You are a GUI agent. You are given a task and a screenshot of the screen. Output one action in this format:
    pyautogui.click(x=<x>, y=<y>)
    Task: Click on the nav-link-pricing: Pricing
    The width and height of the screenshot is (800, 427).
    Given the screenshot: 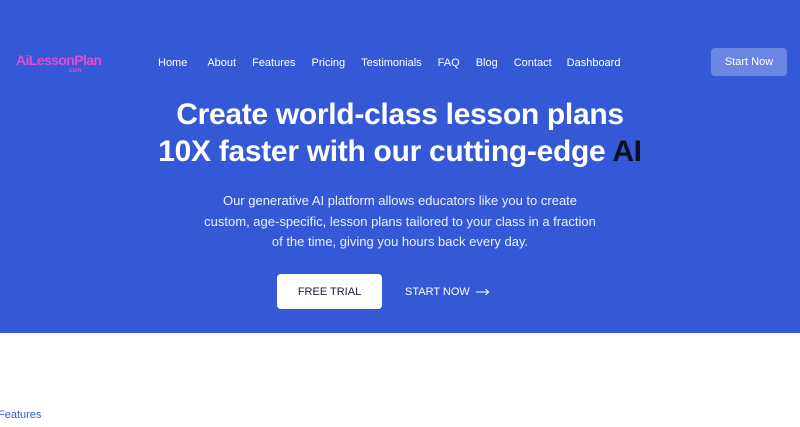 What is the action you would take?
    pyautogui.click(x=329, y=63)
    